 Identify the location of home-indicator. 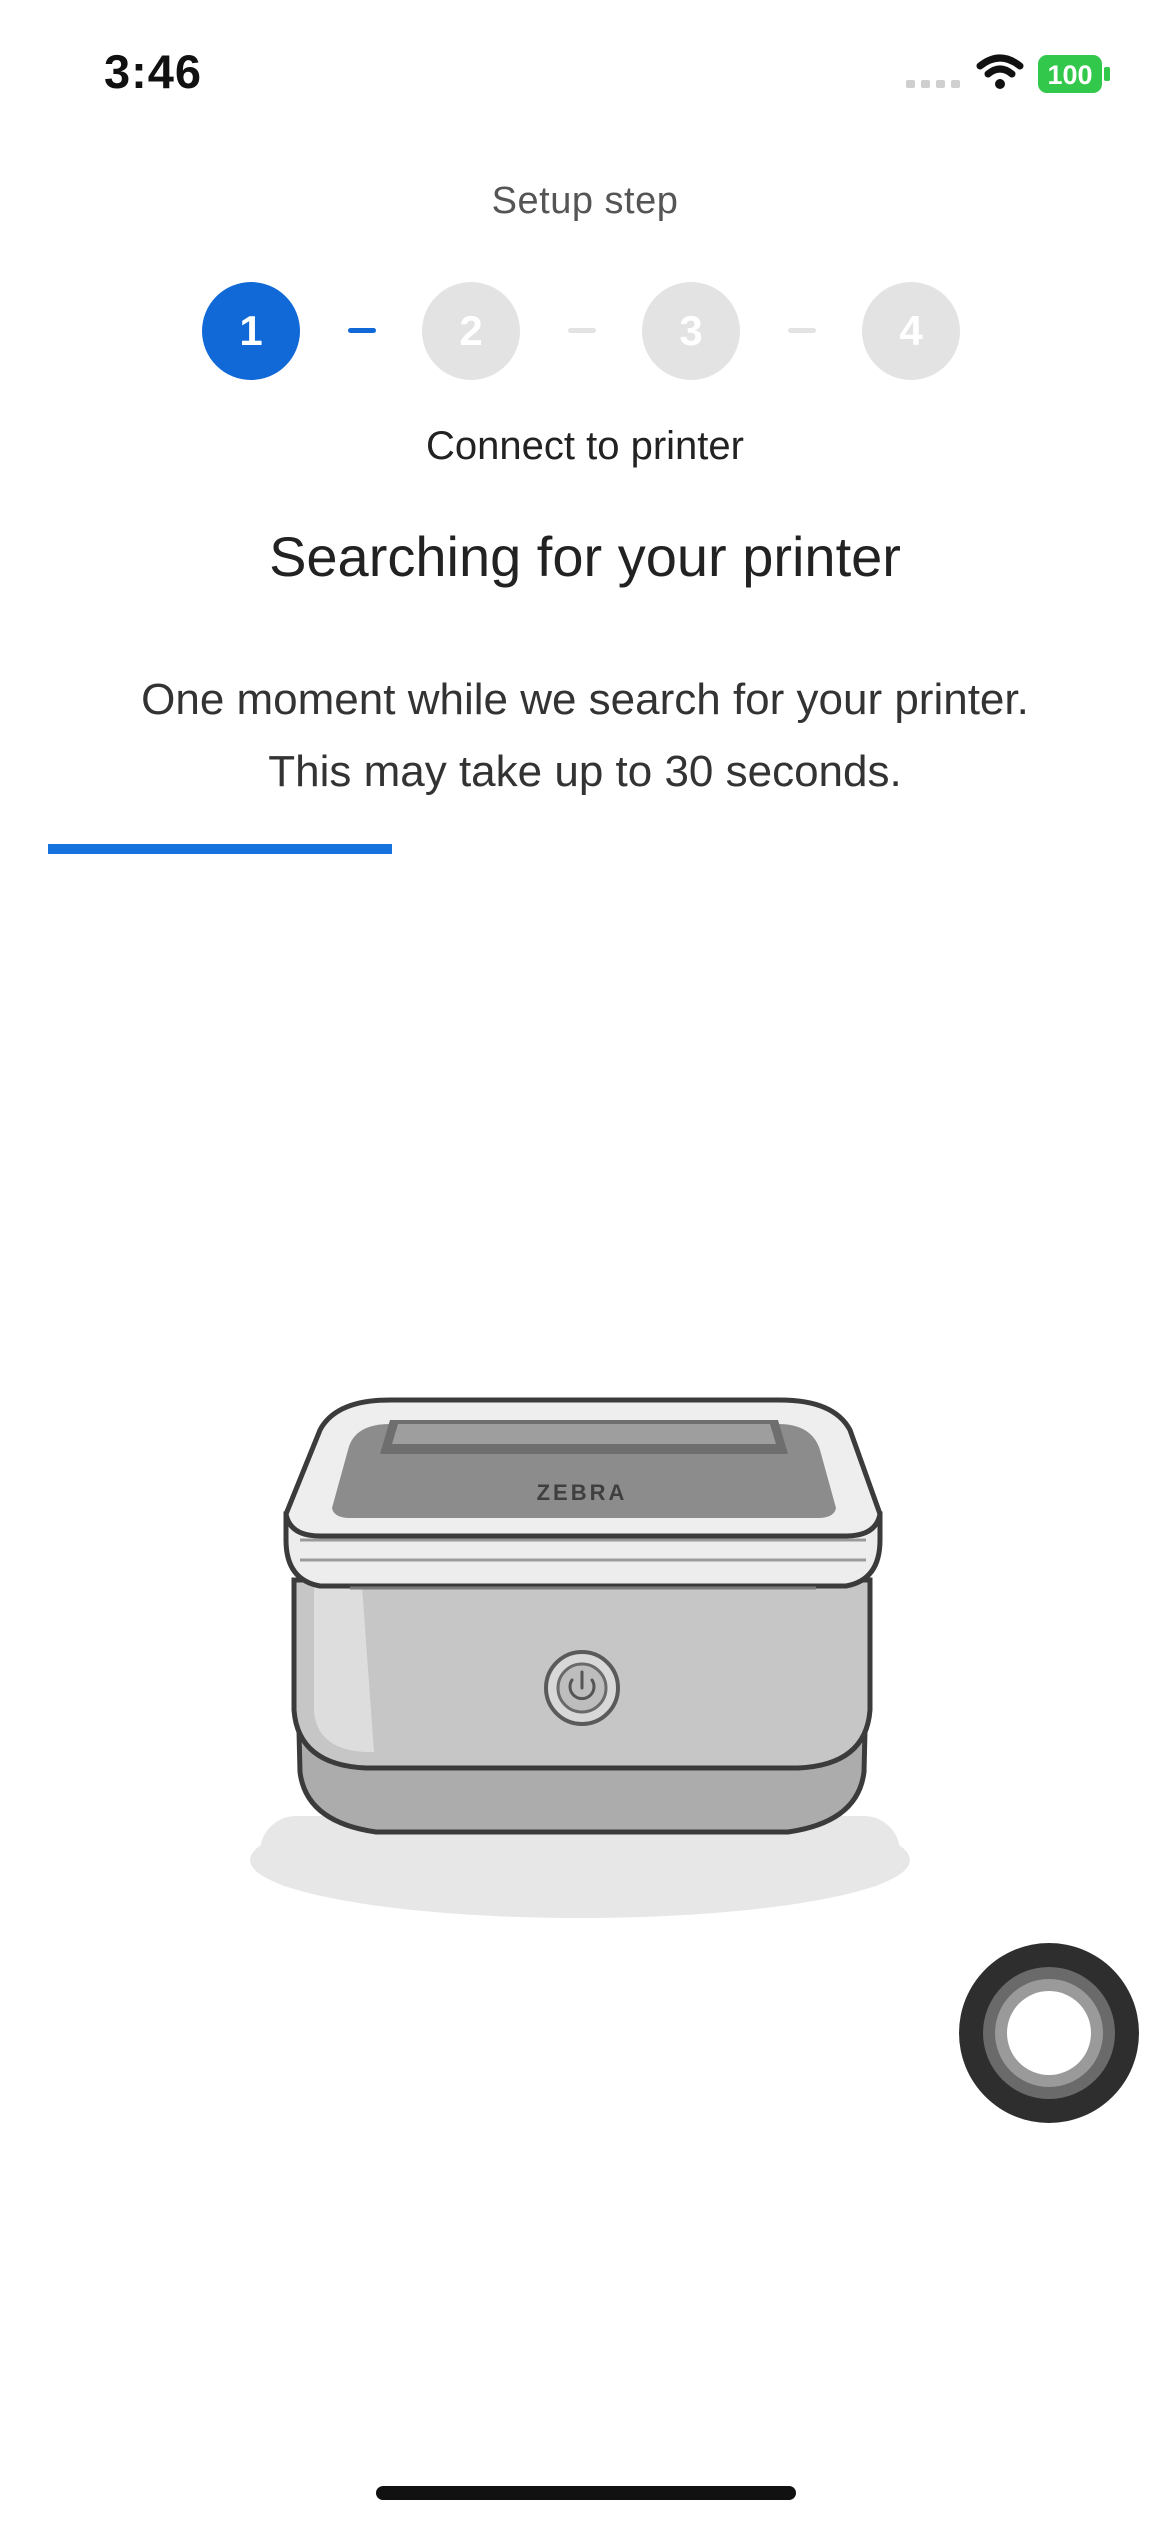
(586, 2493).